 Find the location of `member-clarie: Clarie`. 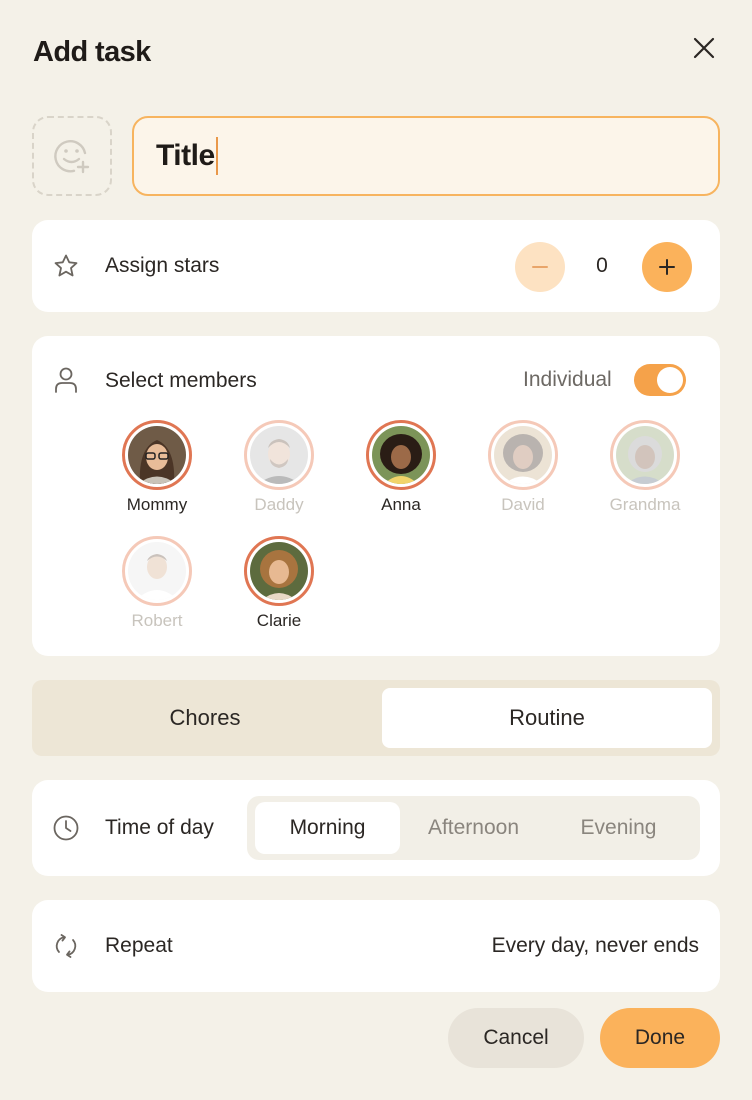

member-clarie: Clarie is located at coordinates (279, 583).